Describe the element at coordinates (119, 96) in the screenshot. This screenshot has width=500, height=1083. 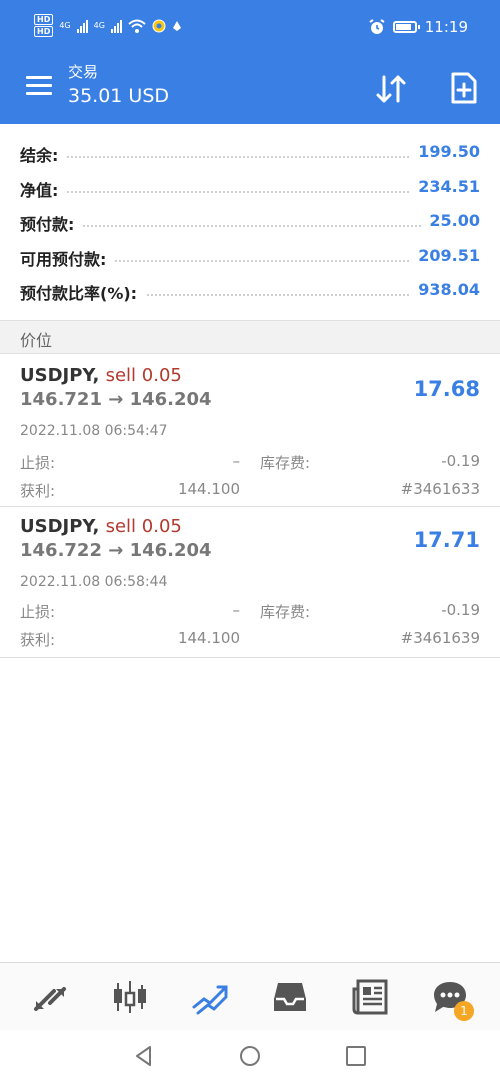
I see `balance-subtitle: 35.01 USD` at that location.